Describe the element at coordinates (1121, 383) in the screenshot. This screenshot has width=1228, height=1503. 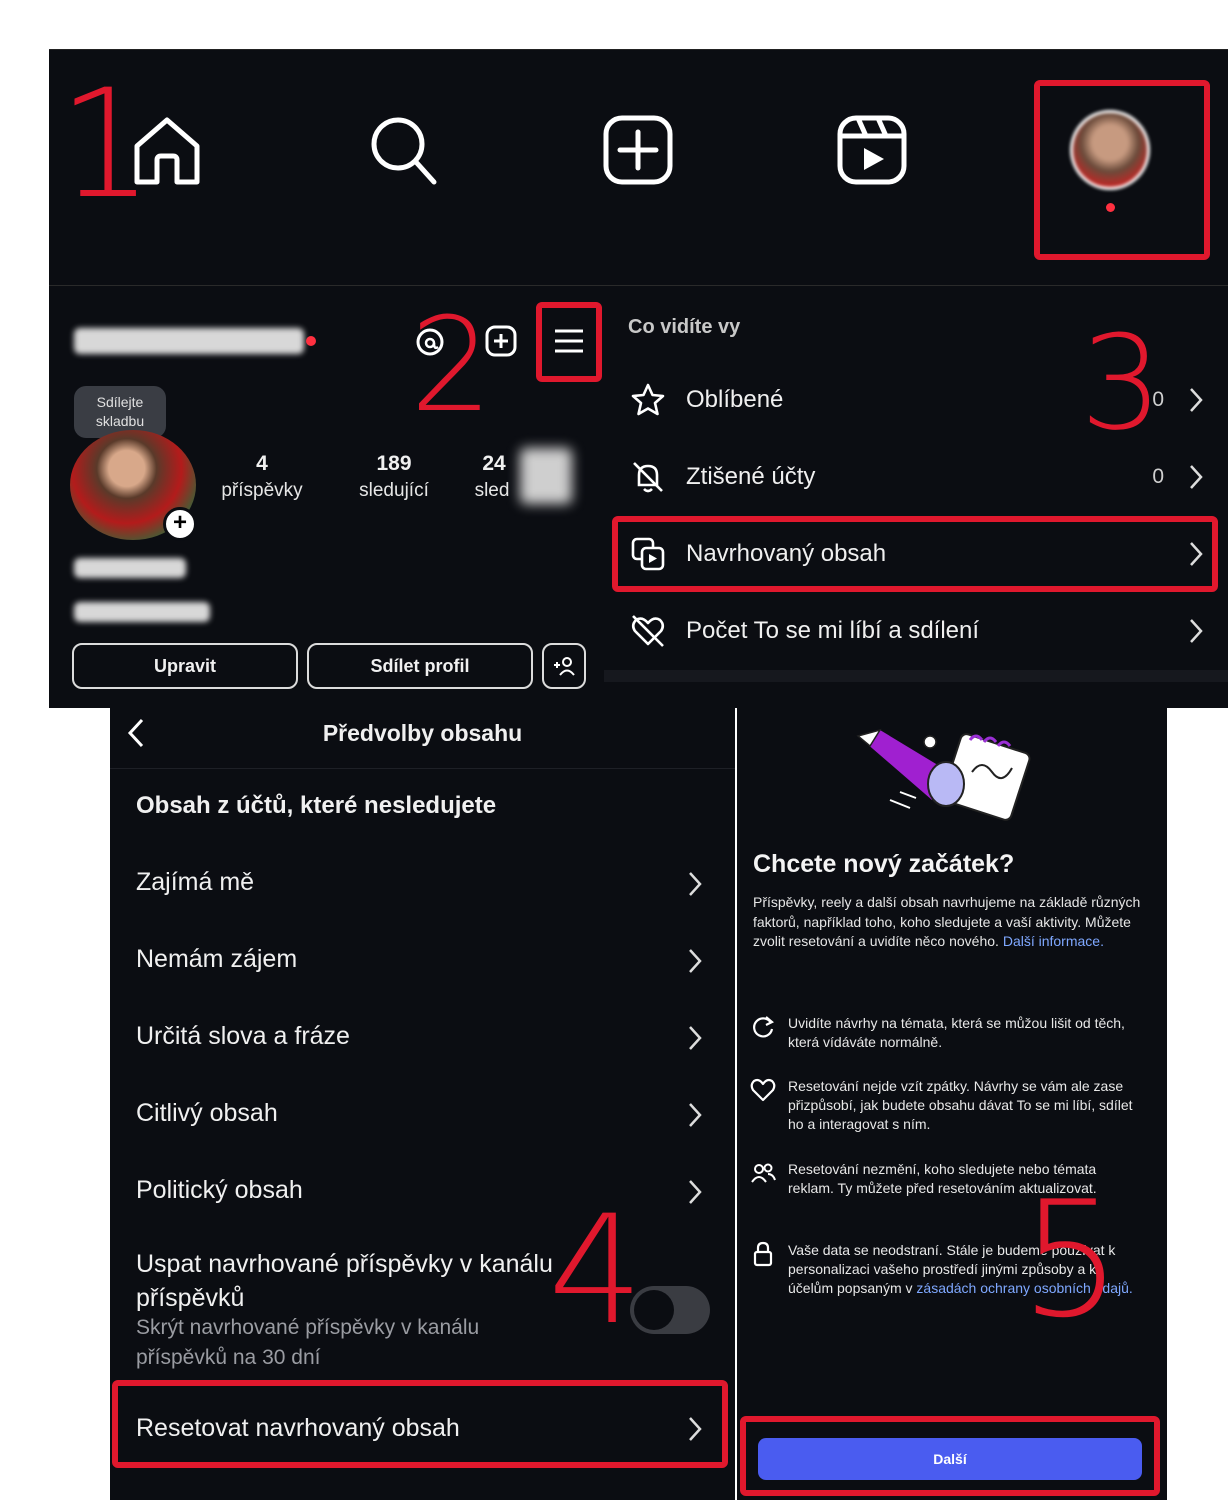
I see `step-label-3: 3` at that location.